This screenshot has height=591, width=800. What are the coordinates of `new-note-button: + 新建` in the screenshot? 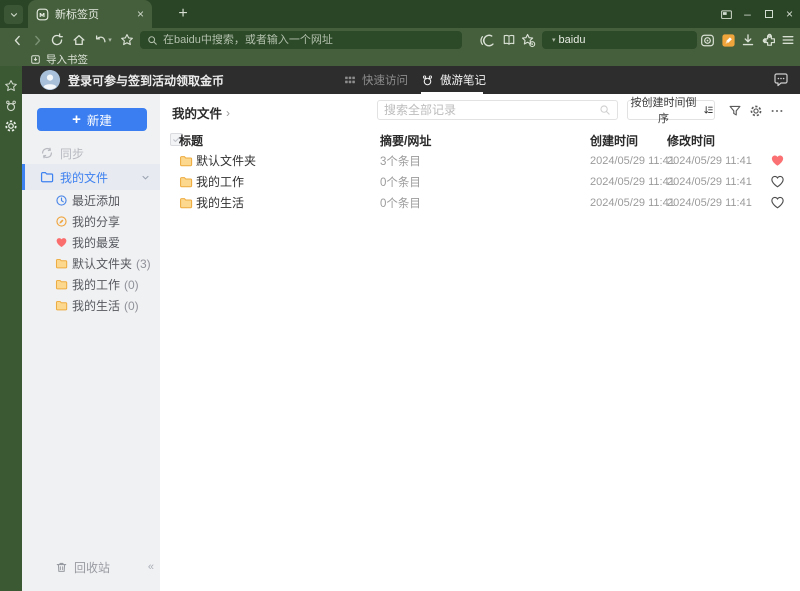 It's located at (92, 119).